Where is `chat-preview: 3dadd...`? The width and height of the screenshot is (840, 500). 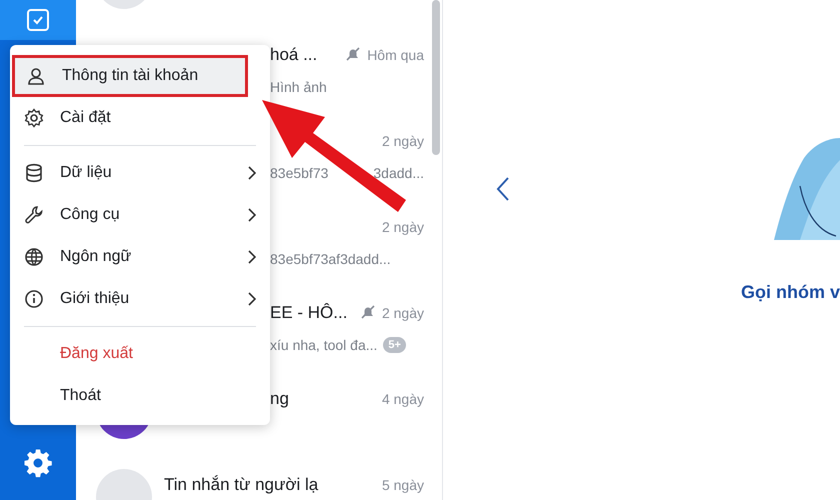
chat-preview: 3dadd... is located at coordinates (398, 173).